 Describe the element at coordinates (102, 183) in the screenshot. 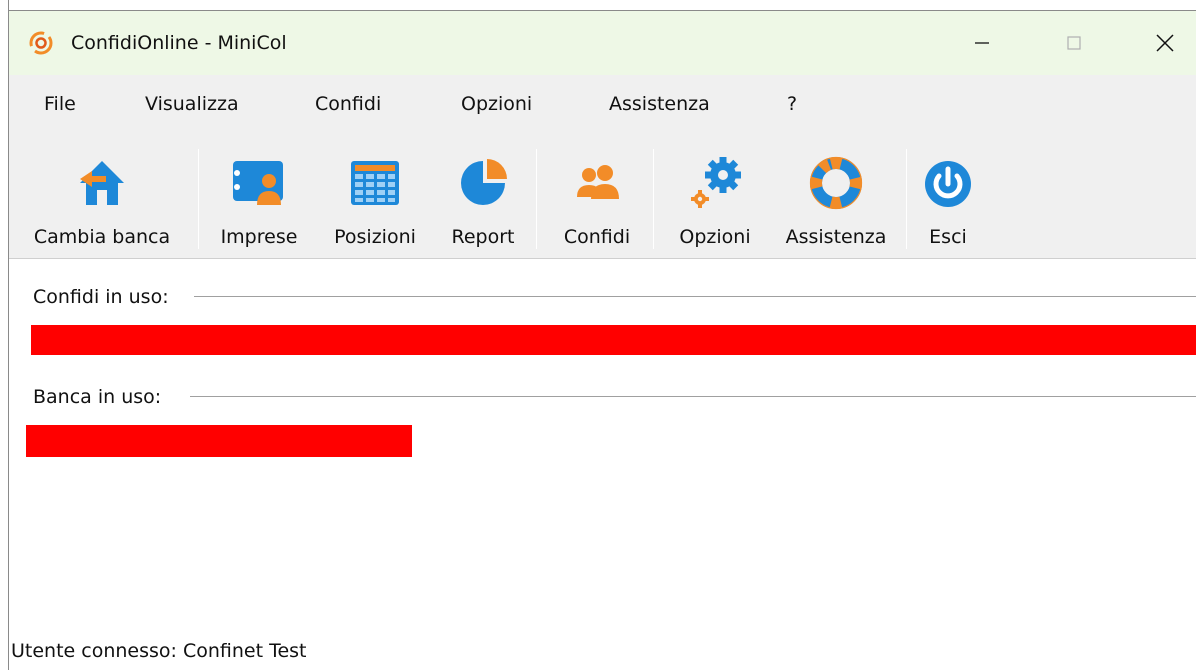

I see `home-arrow-icon` at that location.